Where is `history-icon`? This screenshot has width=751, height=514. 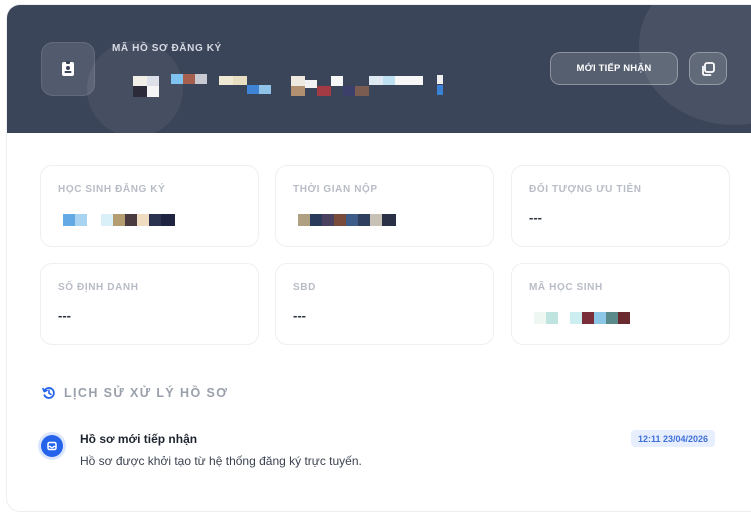
history-icon is located at coordinates (48, 393).